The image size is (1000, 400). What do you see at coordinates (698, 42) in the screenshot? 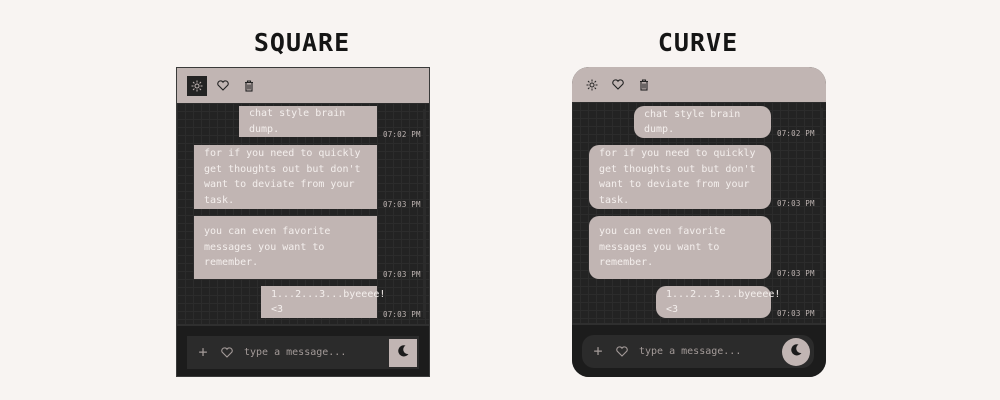
I see `curve-style-title: CURVE` at bounding box center [698, 42].